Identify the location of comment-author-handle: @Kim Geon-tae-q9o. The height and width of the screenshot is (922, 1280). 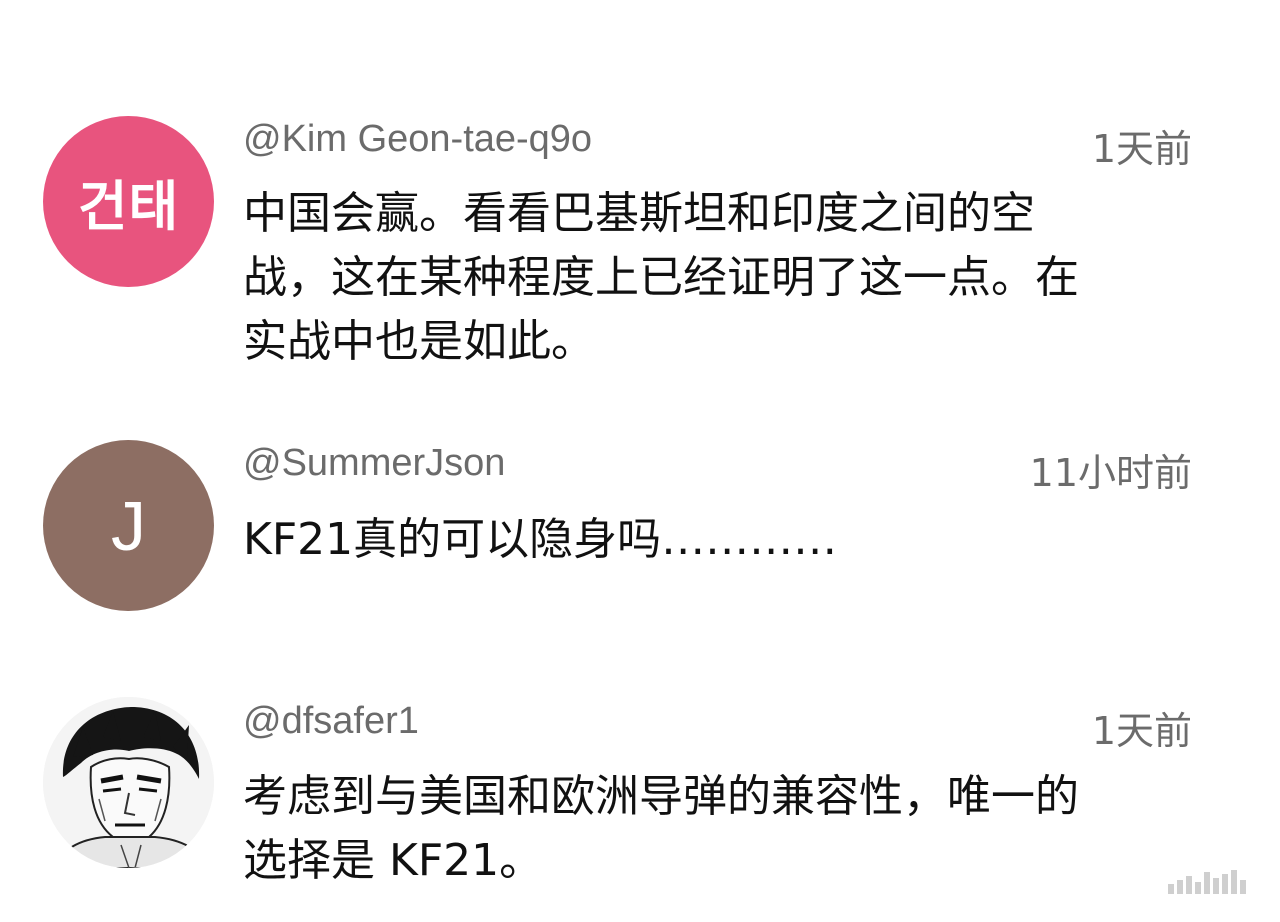
(417, 139).